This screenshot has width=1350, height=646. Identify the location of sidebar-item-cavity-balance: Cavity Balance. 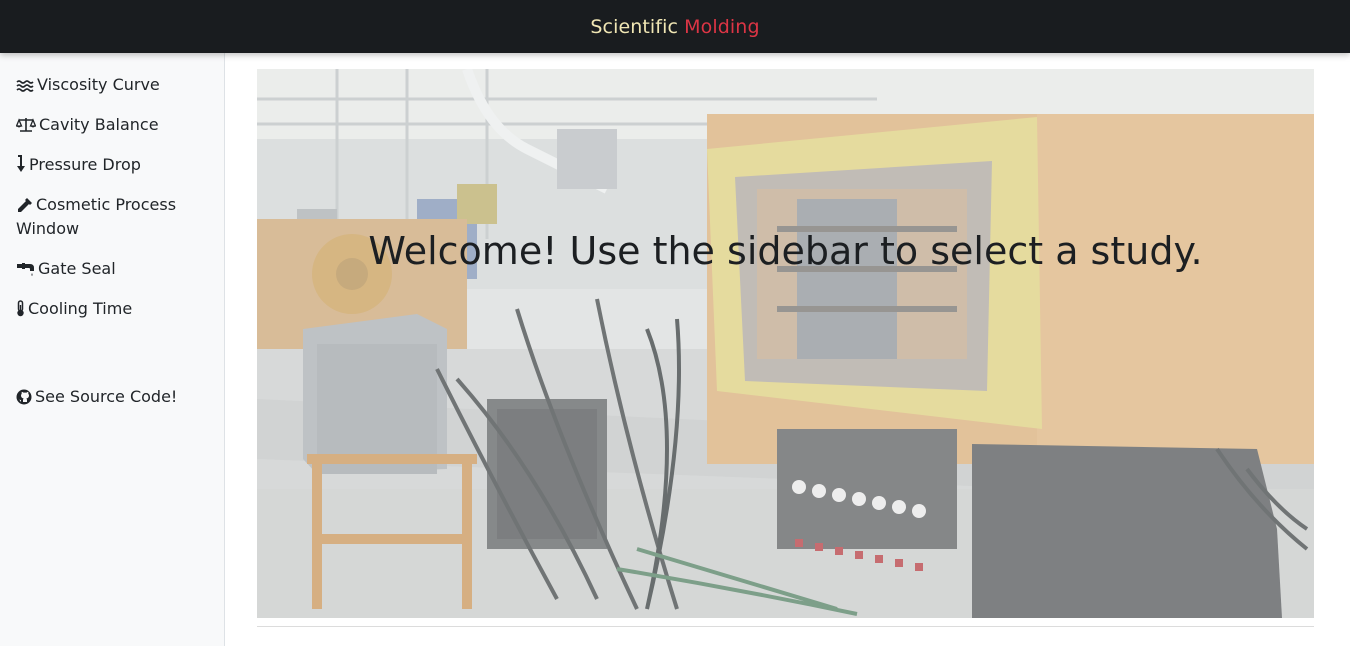
(114, 125).